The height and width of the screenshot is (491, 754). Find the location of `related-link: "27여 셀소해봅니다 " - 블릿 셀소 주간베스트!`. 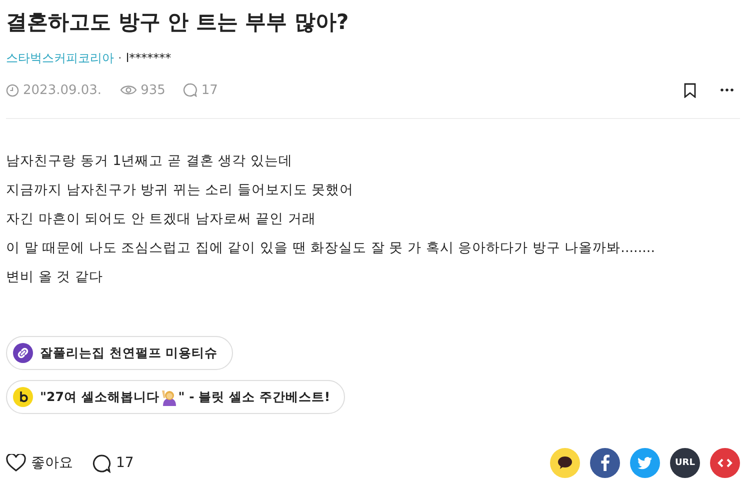

related-link: "27여 셀소해봅니다 " - 블릿 셀소 주간베스트! is located at coordinates (176, 397).